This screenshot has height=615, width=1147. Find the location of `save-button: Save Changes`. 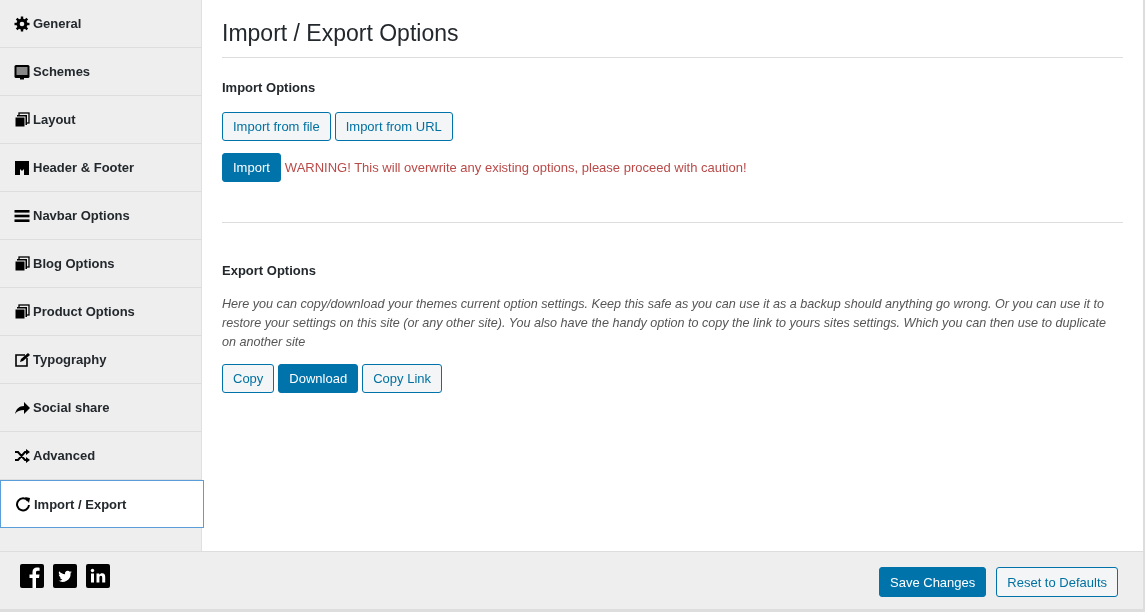

save-button: Save Changes is located at coordinates (933, 582).